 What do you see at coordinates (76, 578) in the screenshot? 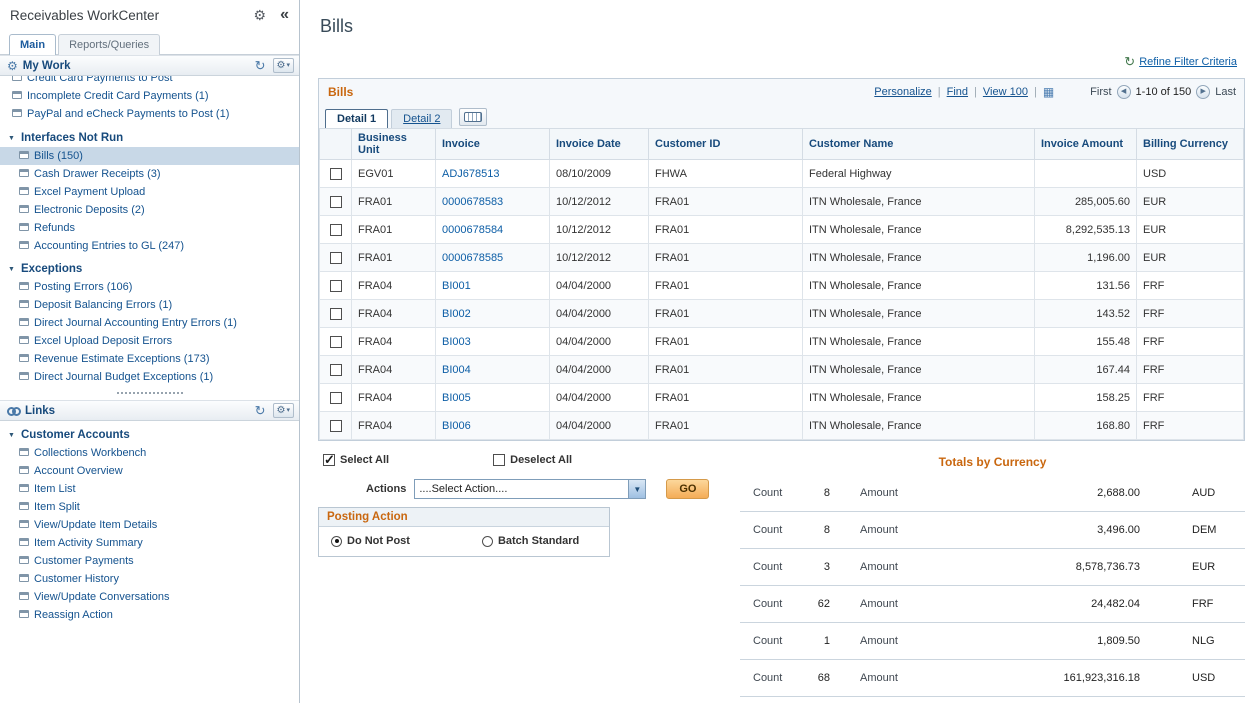
I see `sidebar-item-label: Customer History` at bounding box center [76, 578].